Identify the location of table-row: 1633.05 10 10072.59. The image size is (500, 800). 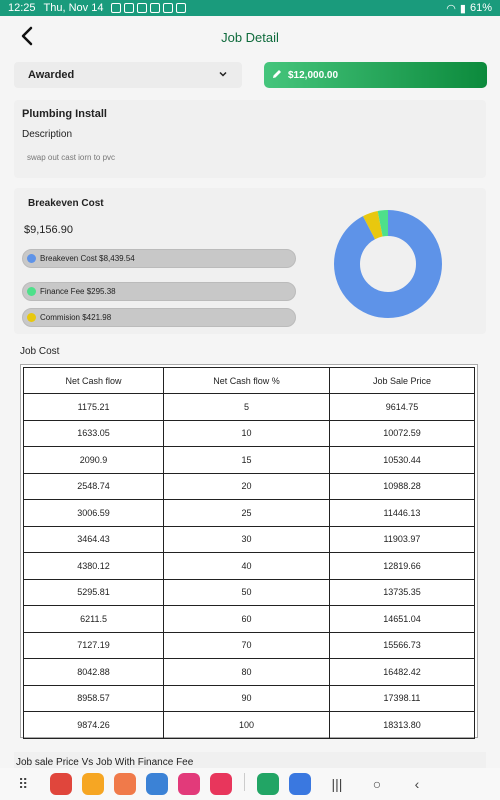
(249, 433).